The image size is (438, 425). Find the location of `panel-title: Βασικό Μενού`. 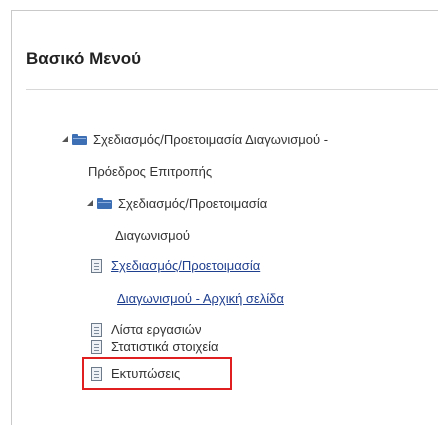

panel-title: Βασικό Μενού is located at coordinates (84, 58).